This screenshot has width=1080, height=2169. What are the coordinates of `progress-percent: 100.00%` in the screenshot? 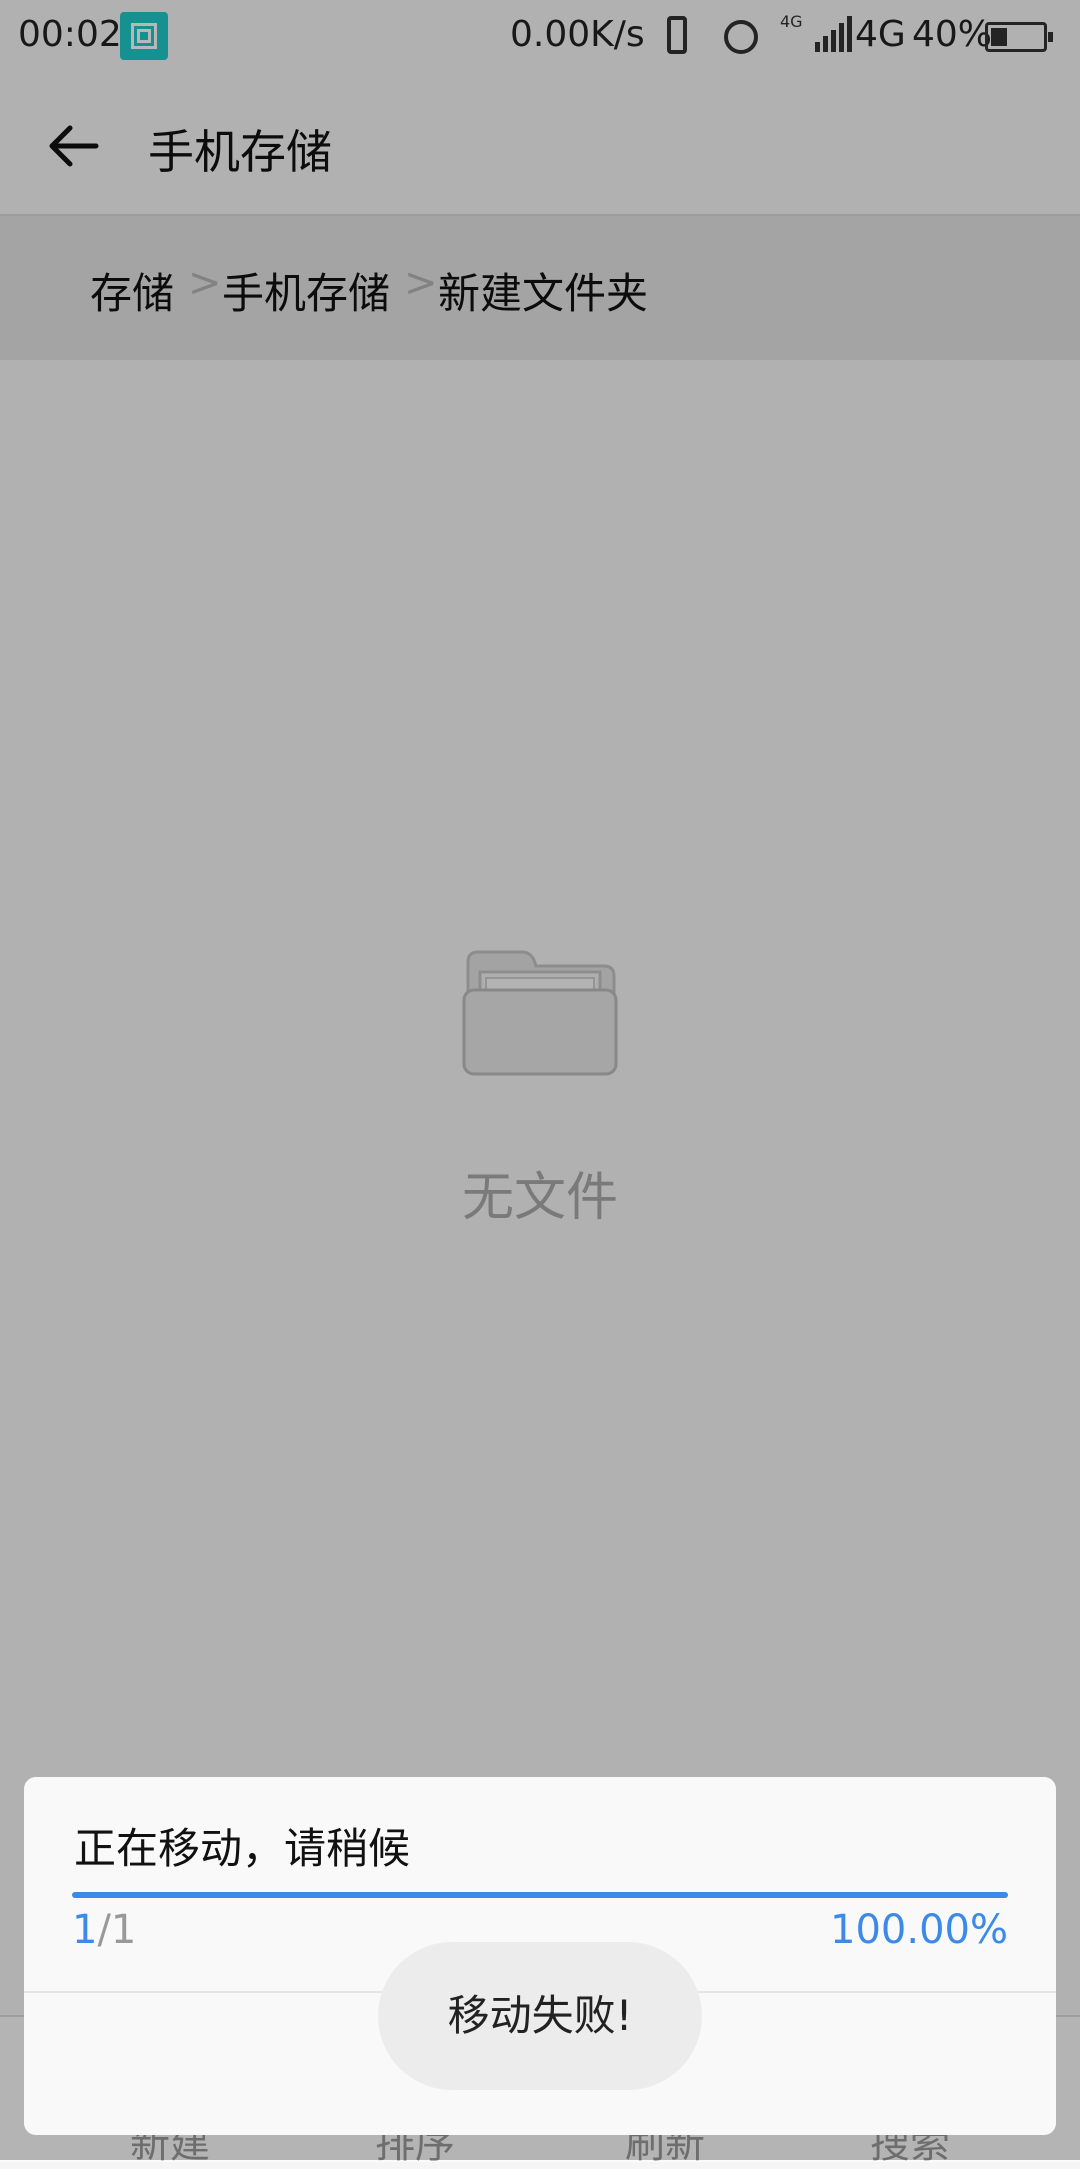 It's located at (919, 1930).